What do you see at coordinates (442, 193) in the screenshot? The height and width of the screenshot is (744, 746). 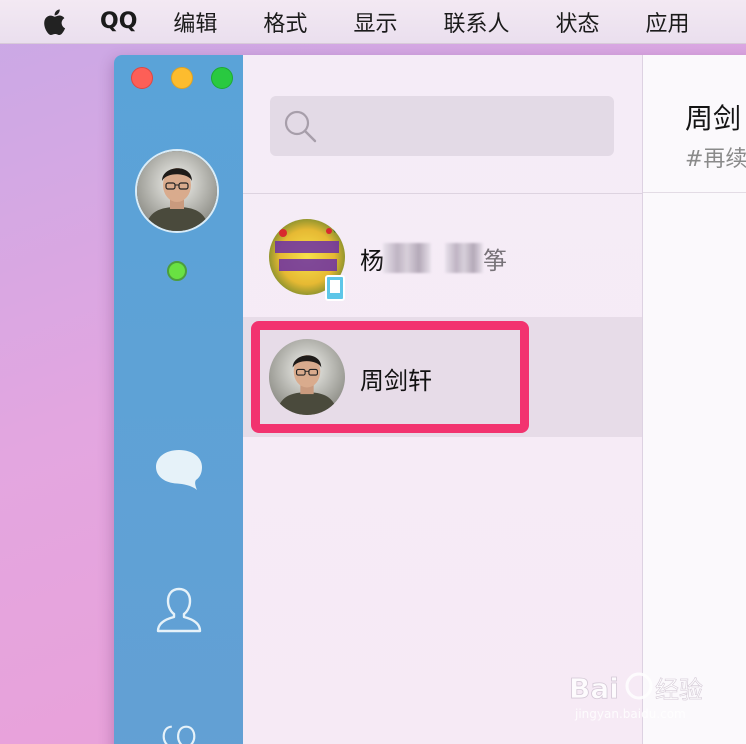 I see `divider` at bounding box center [442, 193].